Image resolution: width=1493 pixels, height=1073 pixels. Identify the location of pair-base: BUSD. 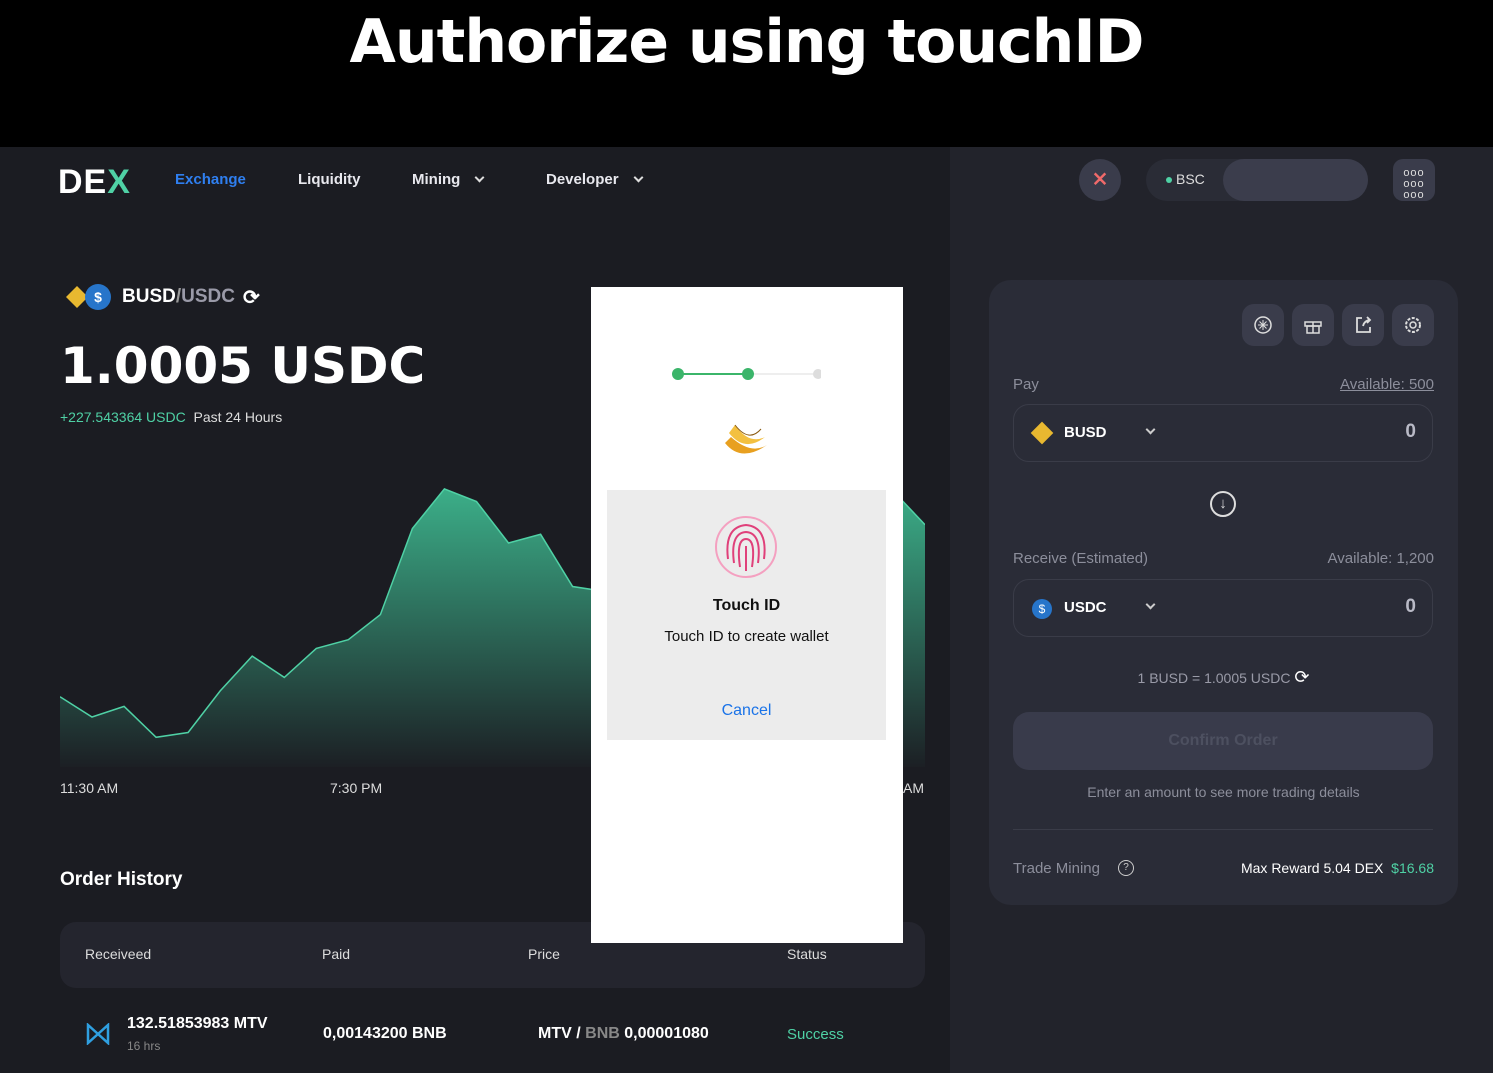
(149, 296).